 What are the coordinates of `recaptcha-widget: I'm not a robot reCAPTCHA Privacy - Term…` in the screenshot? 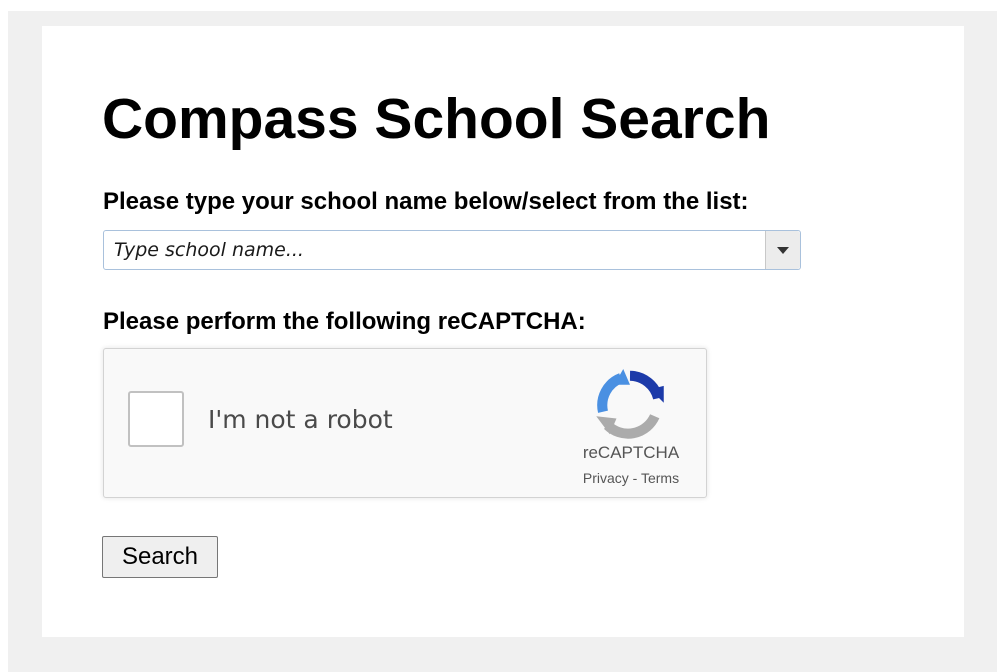 It's located at (405, 423).